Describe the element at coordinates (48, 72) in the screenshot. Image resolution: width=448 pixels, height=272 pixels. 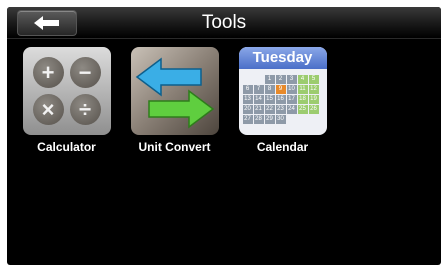
I see `plus-icon: +` at that location.